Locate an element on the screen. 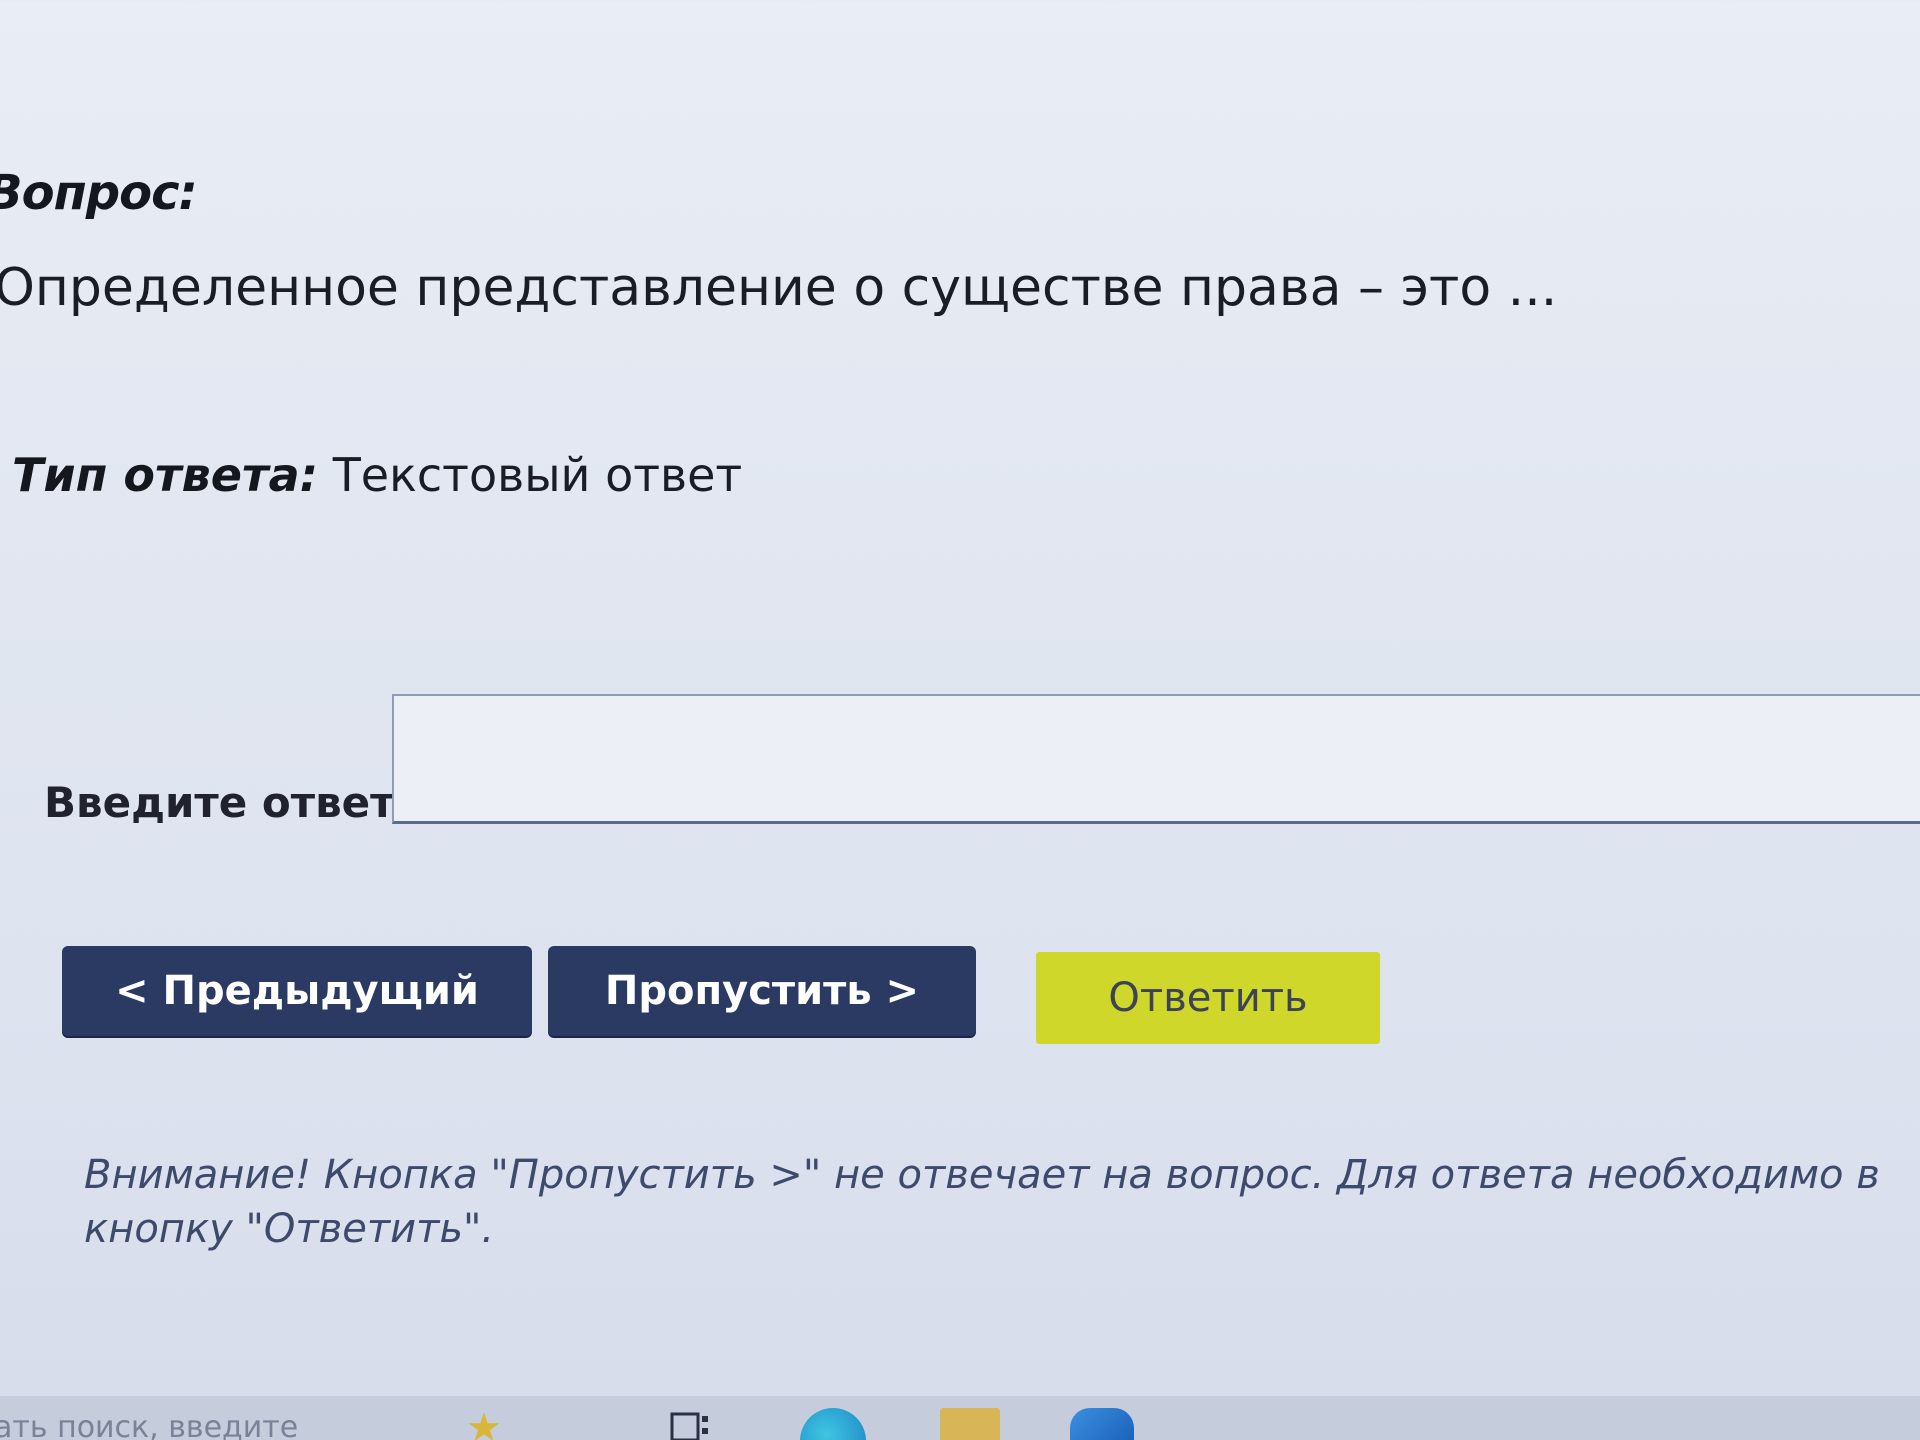 This screenshot has width=1920, height=1440. taskbar: ать поиск, введите ★ is located at coordinates (960, 1418).